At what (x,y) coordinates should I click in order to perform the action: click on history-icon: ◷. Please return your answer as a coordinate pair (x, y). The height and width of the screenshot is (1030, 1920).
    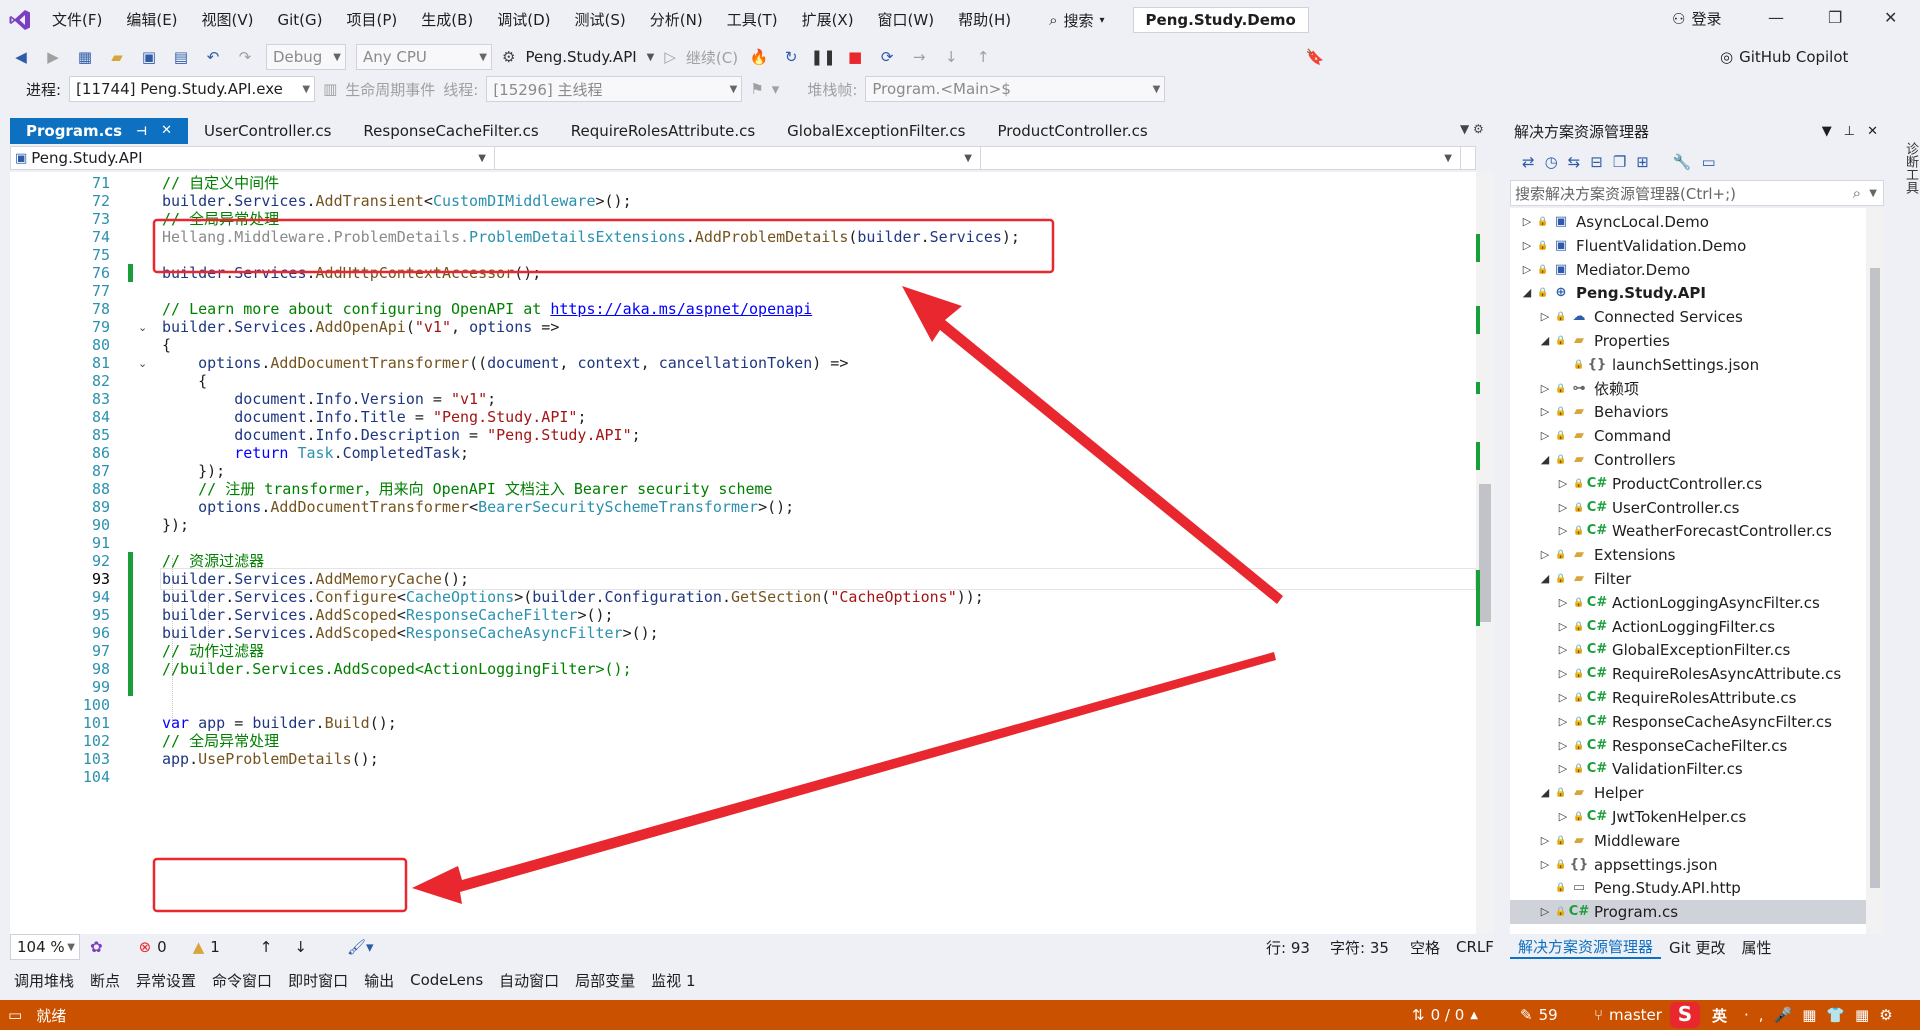
    Looking at the image, I should click on (1551, 162).